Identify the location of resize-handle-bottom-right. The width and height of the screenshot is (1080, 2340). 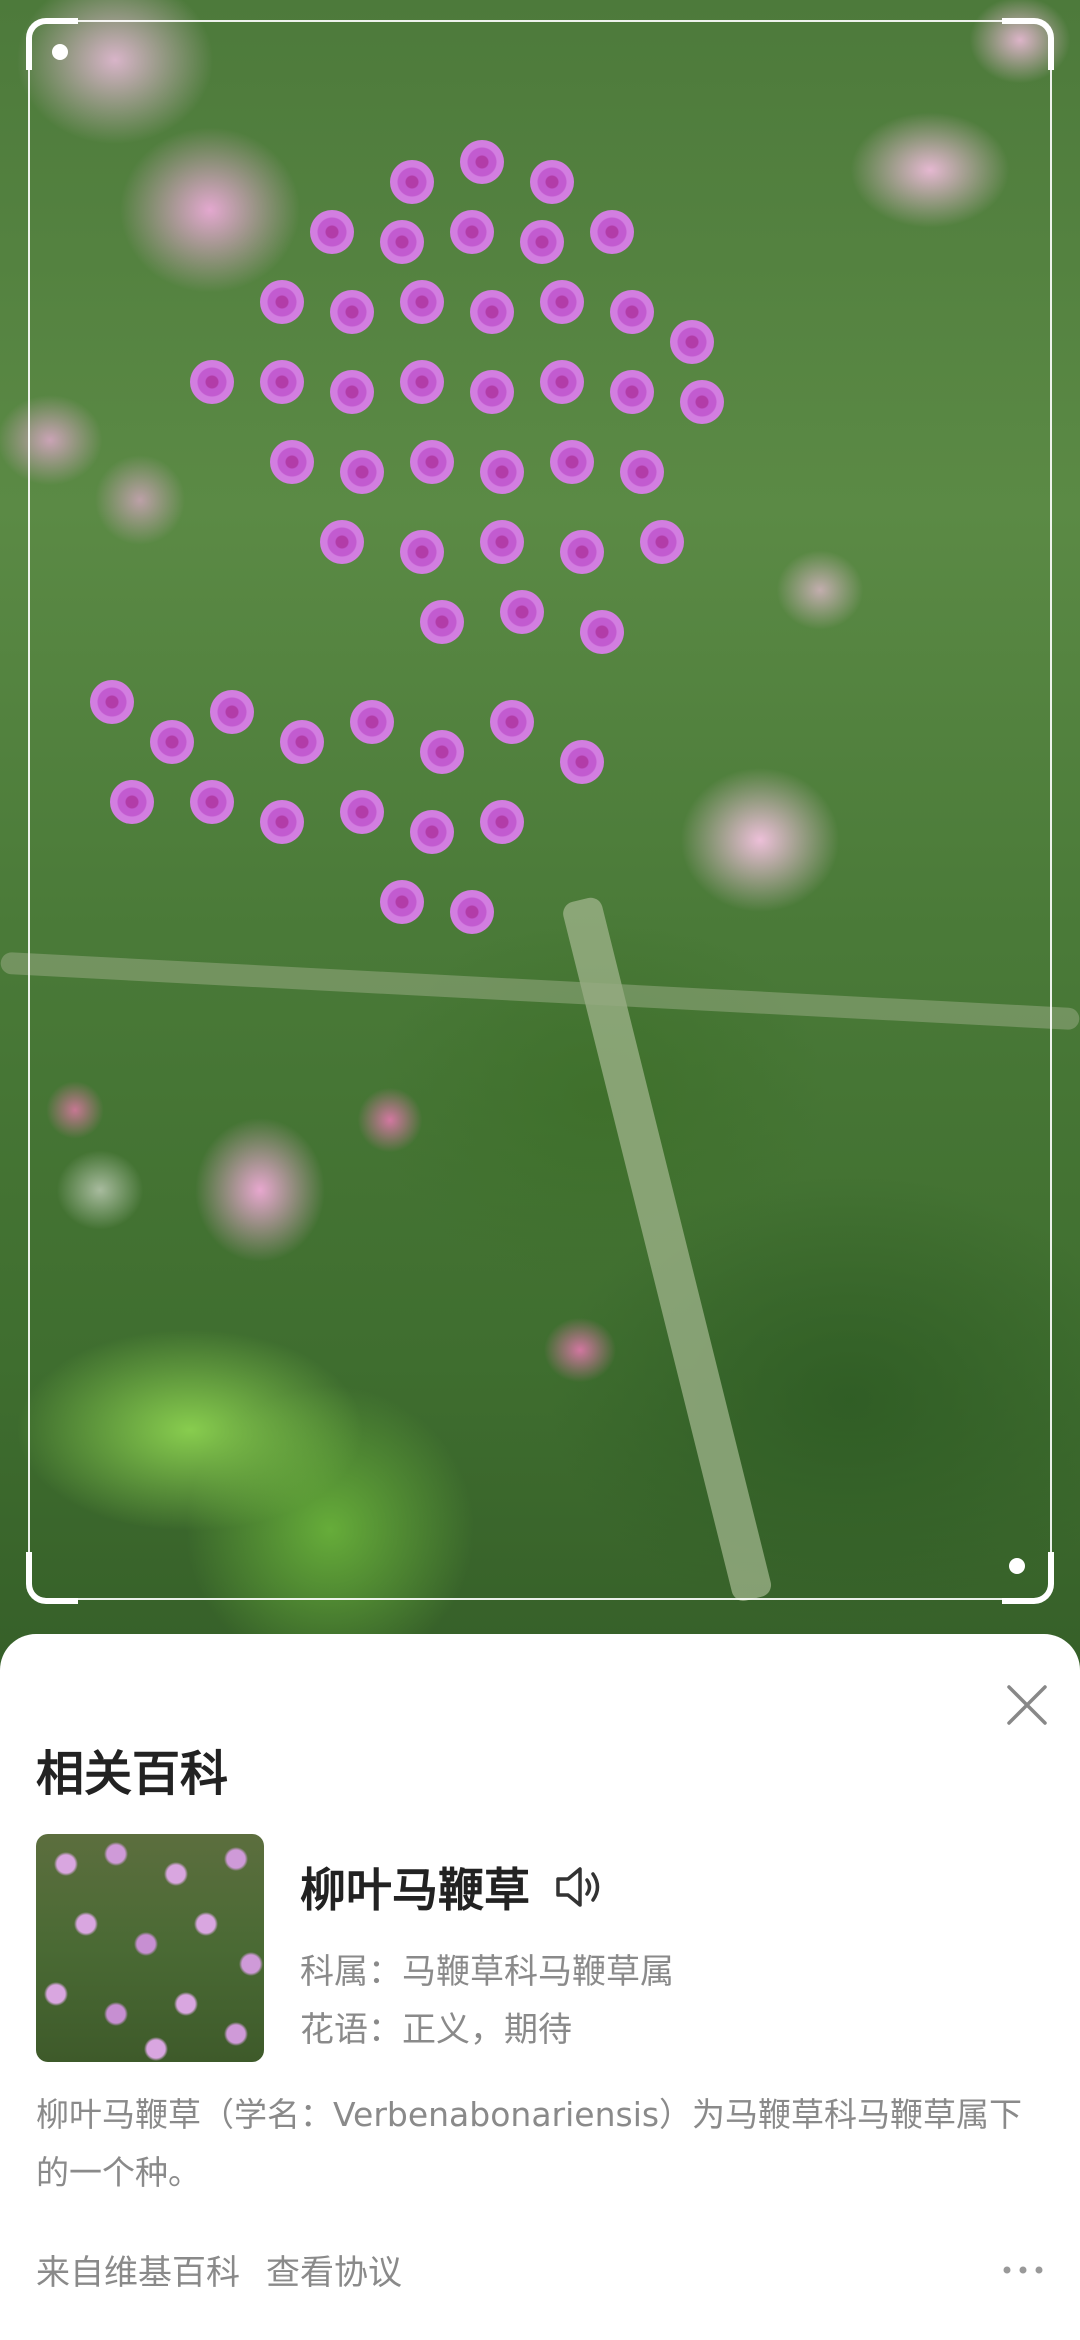
(1017, 1566).